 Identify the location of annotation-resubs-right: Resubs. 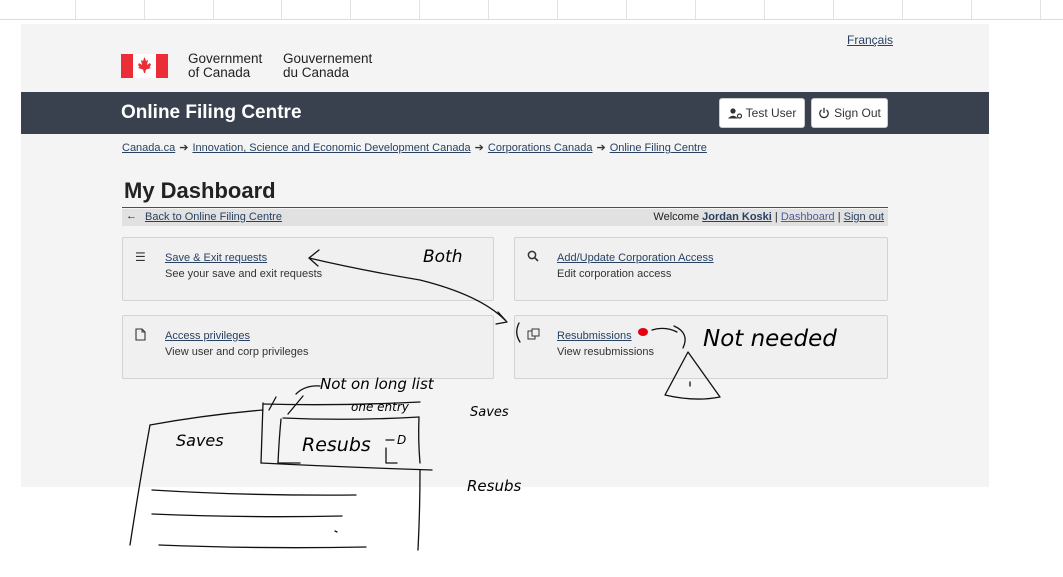
(494, 486).